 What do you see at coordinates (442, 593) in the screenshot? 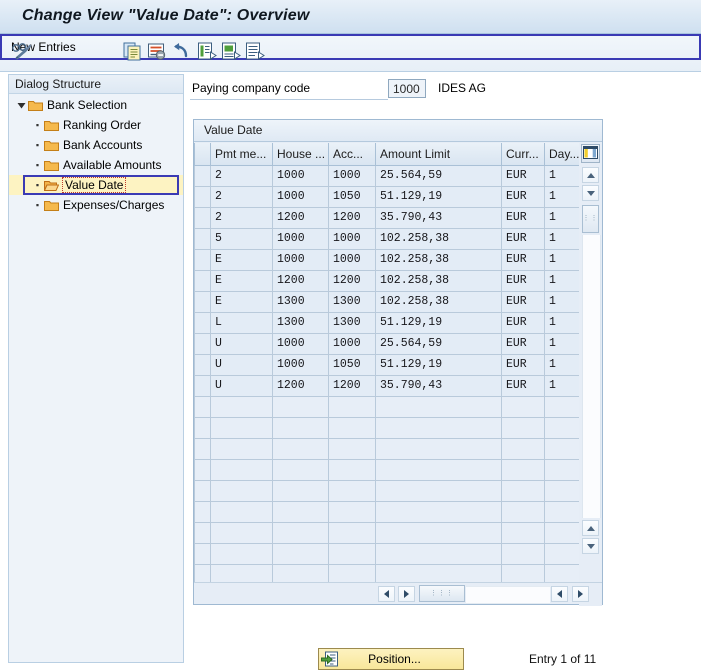
I see `horizontal-scrollbar-thumb: ⋮⋮⋮` at bounding box center [442, 593].